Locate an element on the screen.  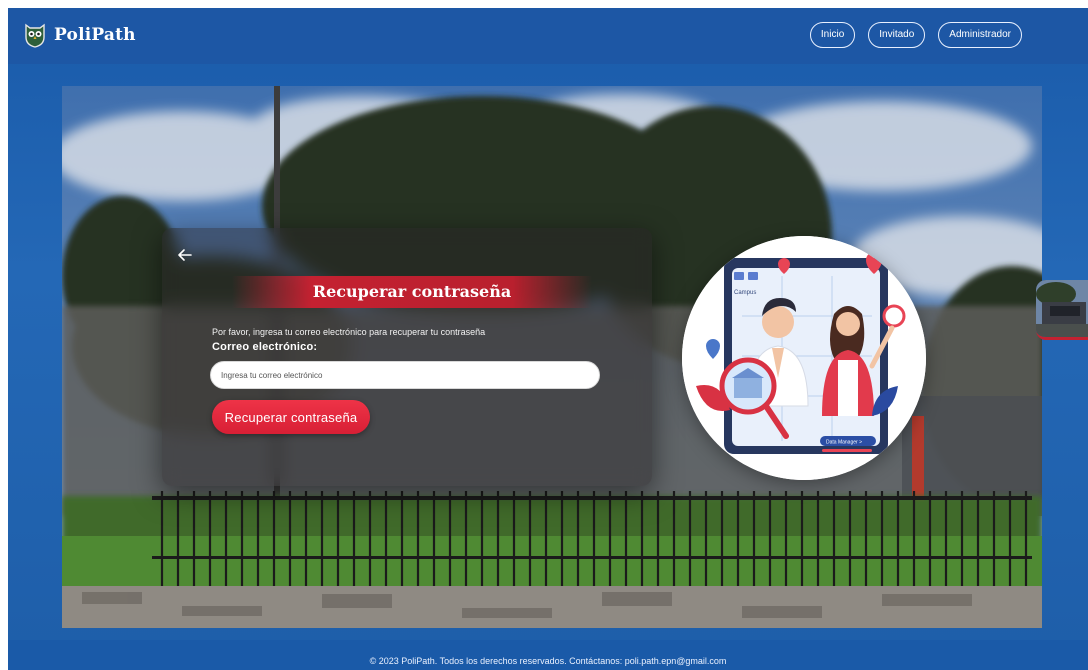
nav-administrador-button: Administrador is located at coordinates (980, 35).